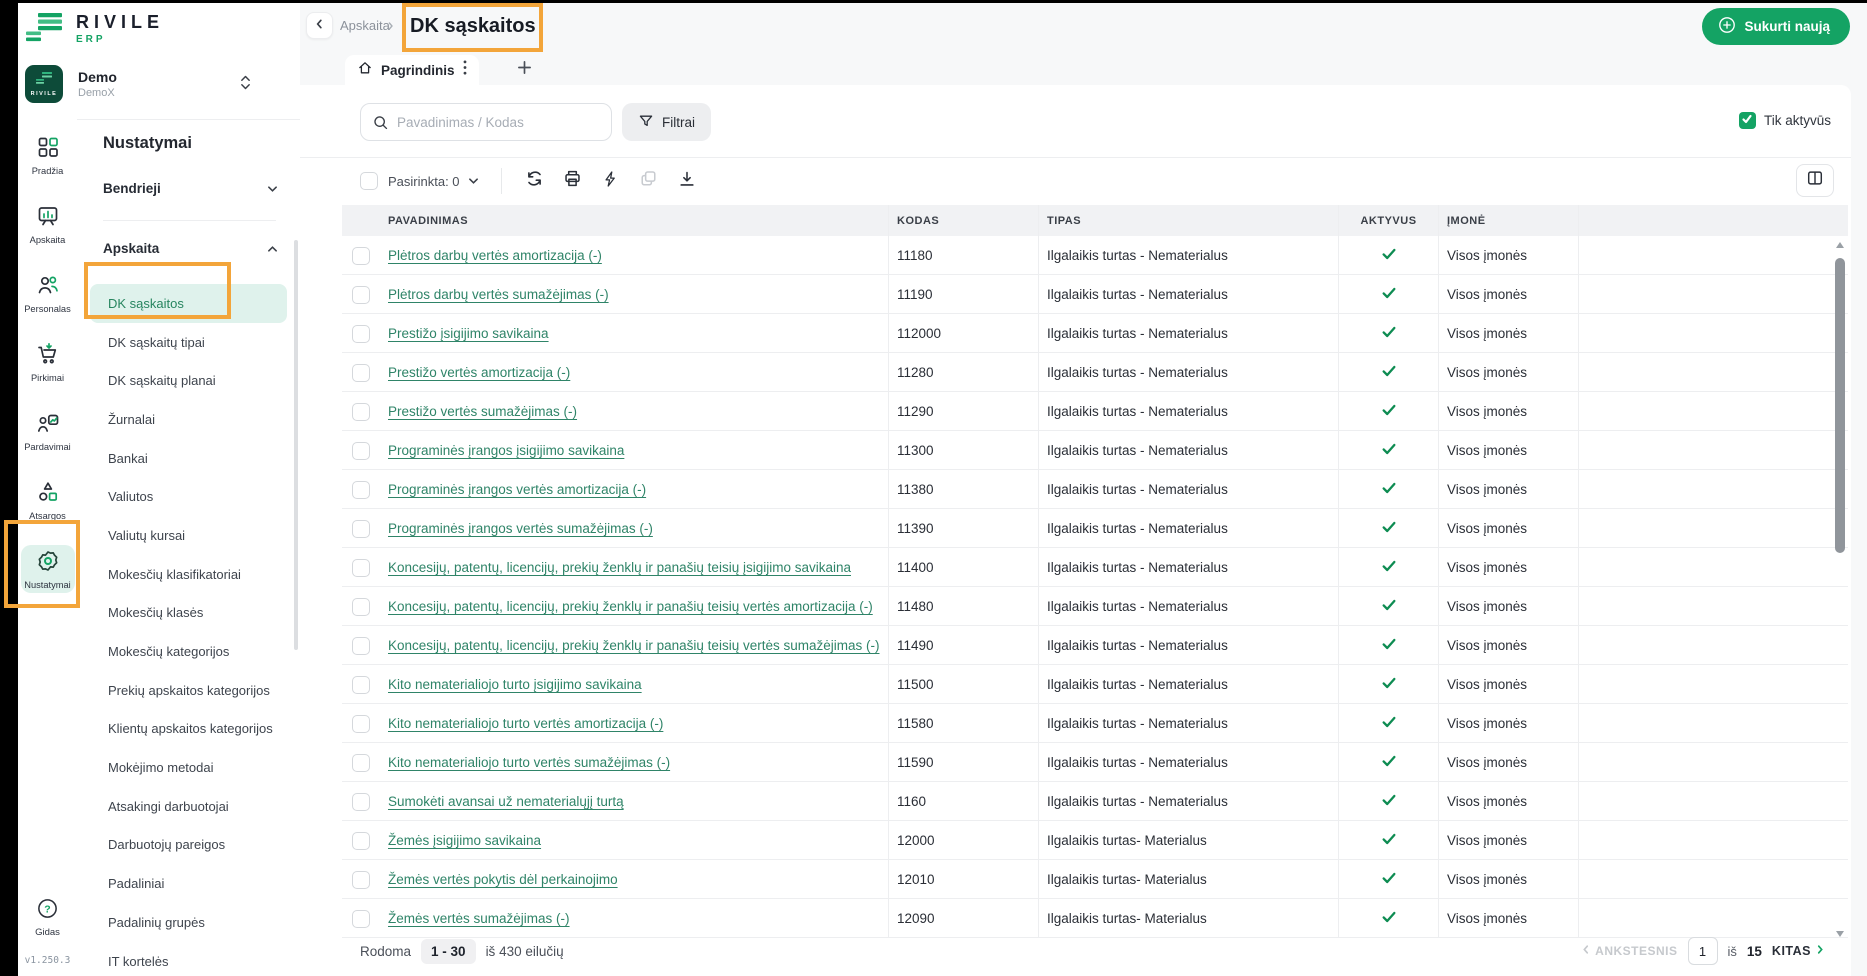  What do you see at coordinates (506, 801) in the screenshot?
I see `row-name-link: Sumokėti avansai už nematerialųjį turtą` at bounding box center [506, 801].